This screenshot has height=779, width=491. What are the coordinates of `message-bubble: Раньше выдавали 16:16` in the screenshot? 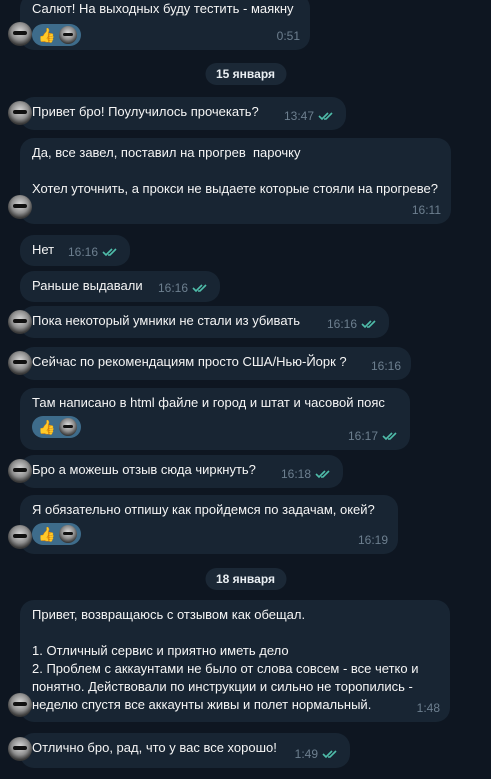 It's located at (120, 286).